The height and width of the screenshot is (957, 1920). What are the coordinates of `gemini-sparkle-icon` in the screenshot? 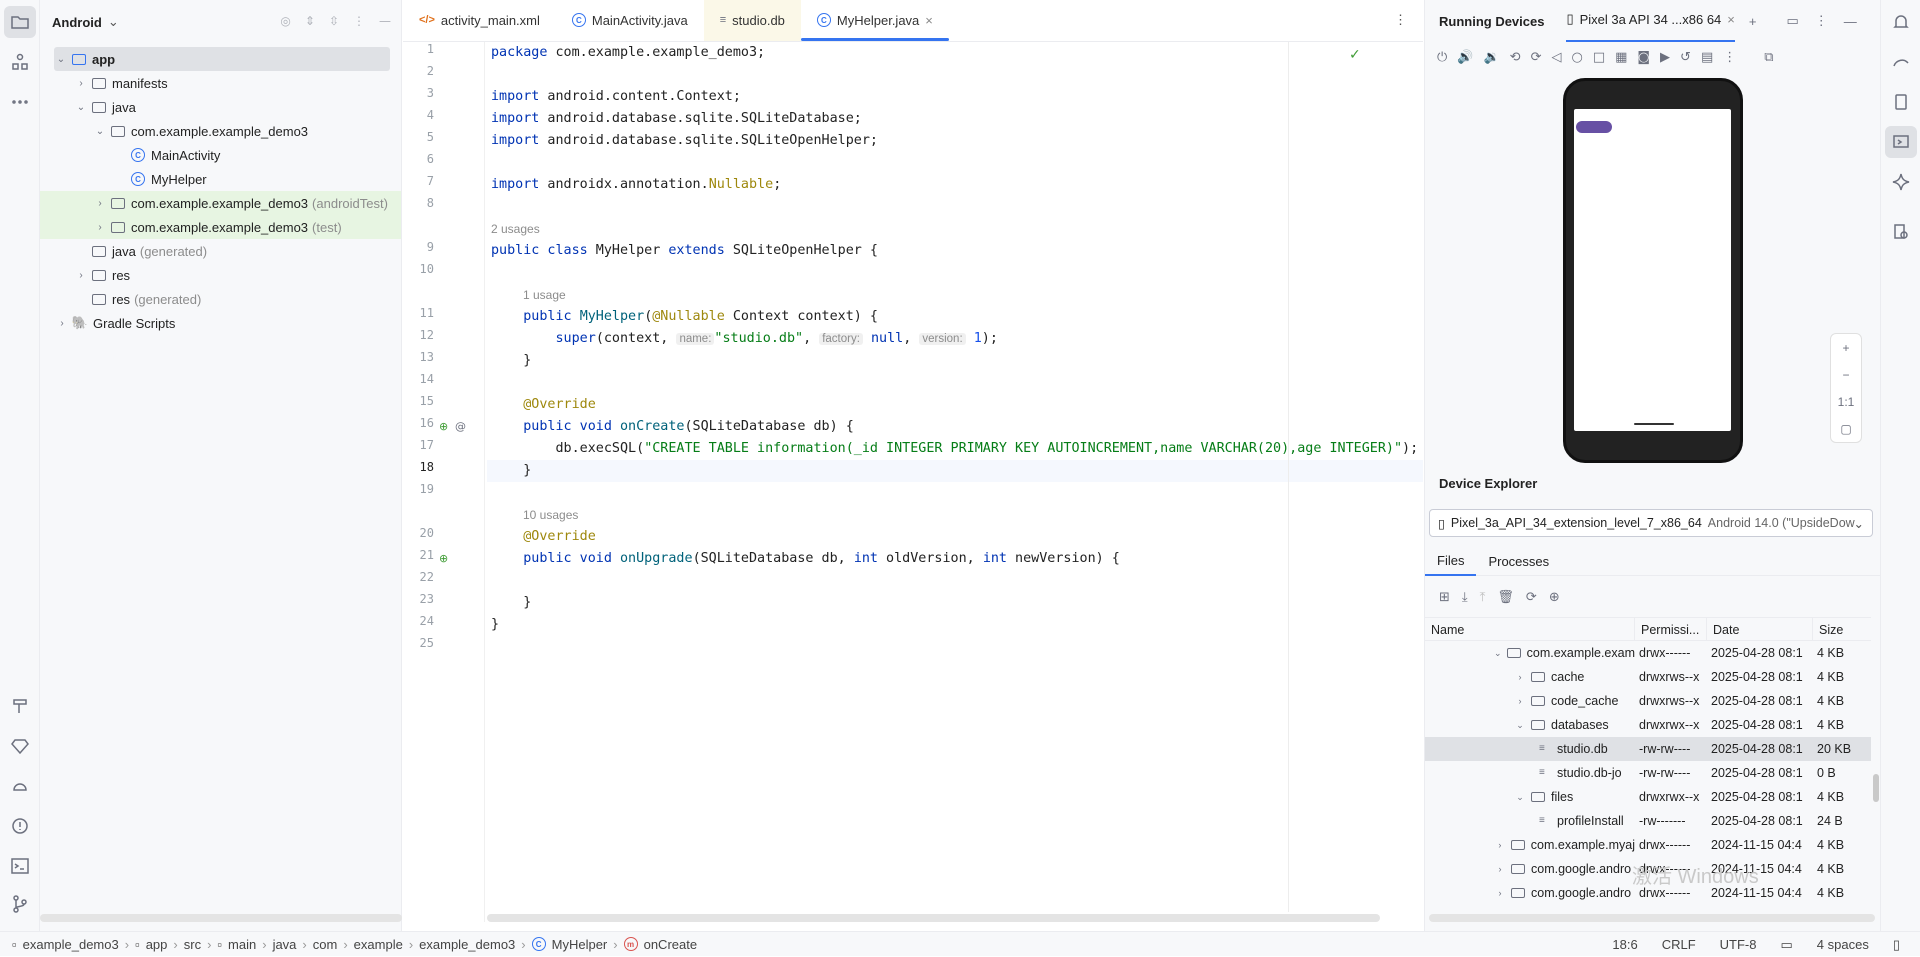 It's located at (1901, 182).